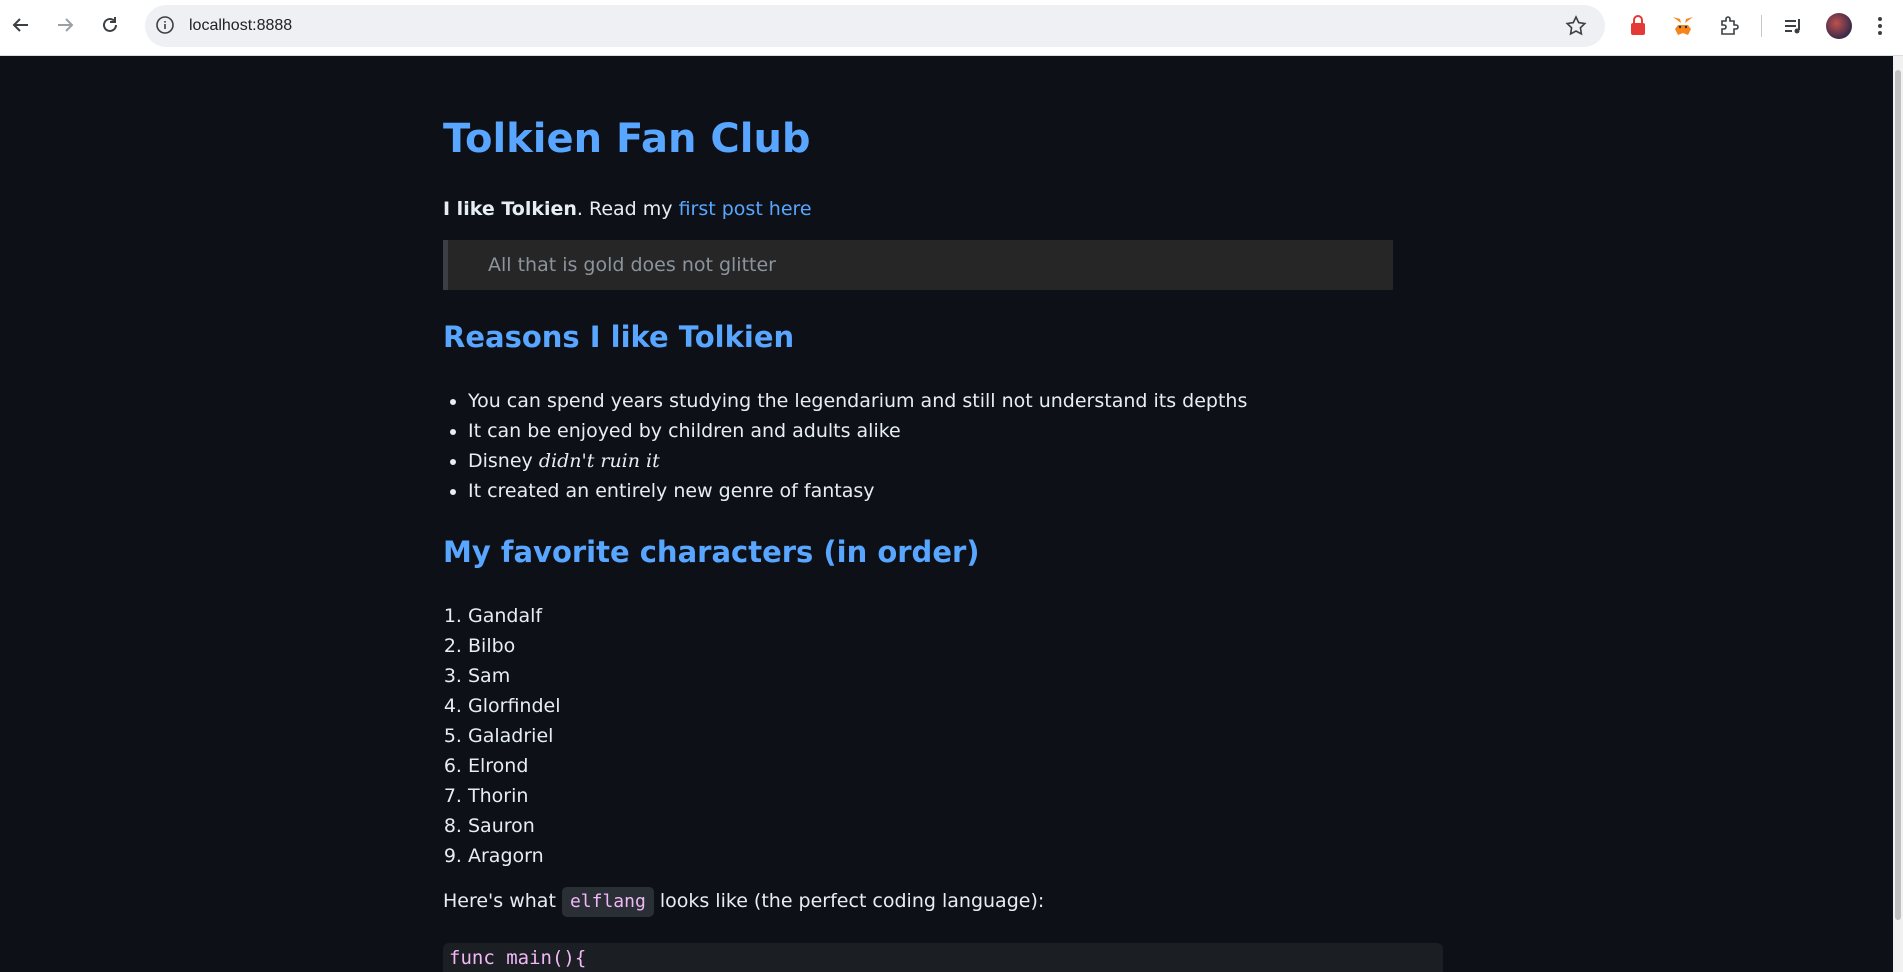 The width and height of the screenshot is (1903, 972). Describe the element at coordinates (502, 901) in the screenshot. I see `code-intro-before: Here's what` at that location.